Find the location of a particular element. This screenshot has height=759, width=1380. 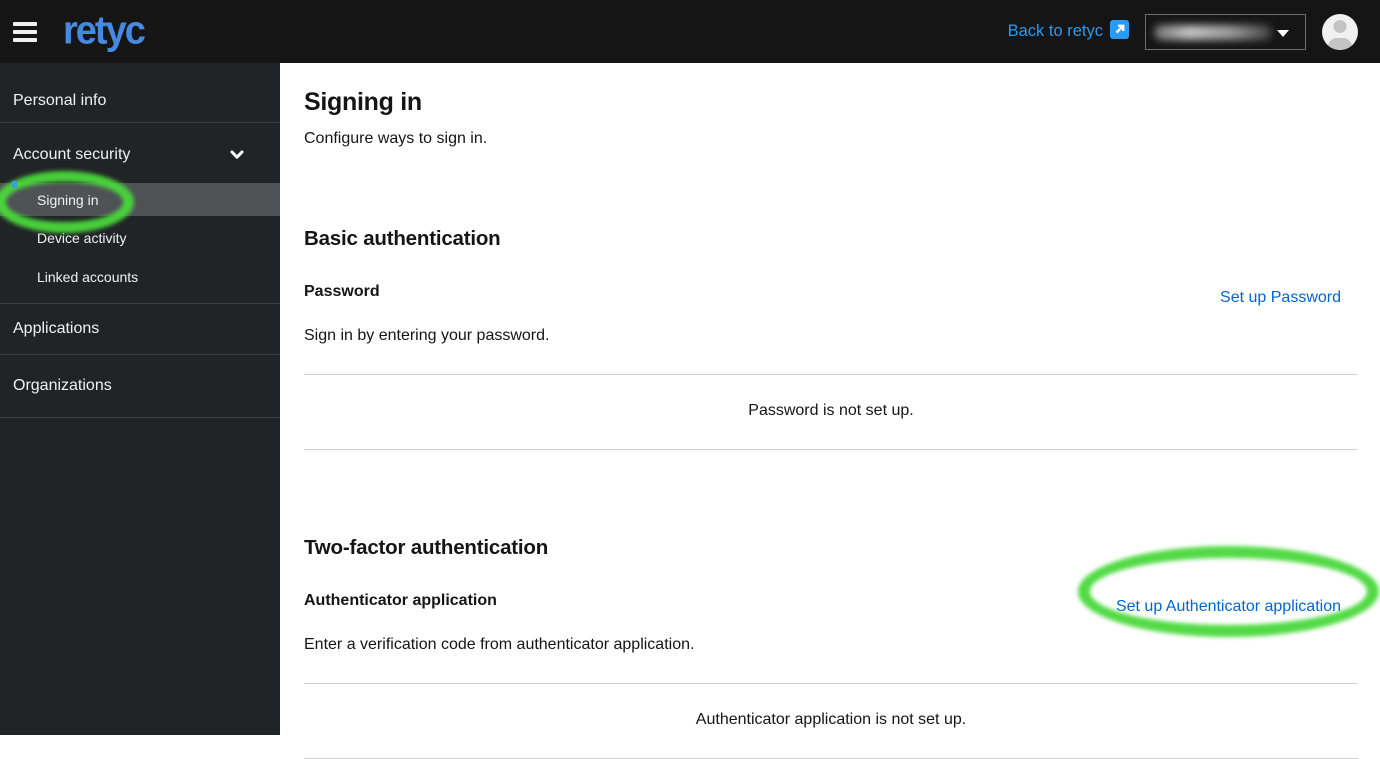

section-heading: Two-factor authentication is located at coordinates (426, 547).